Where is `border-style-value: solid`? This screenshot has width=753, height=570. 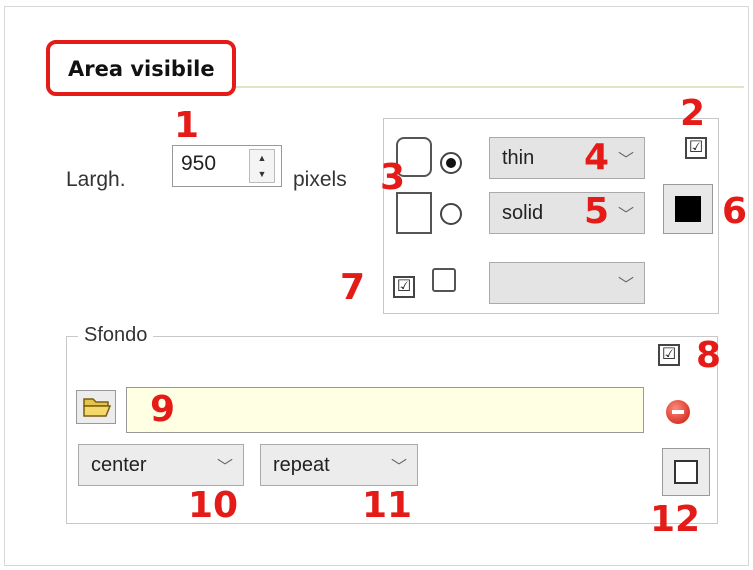 border-style-value: solid is located at coordinates (523, 213).